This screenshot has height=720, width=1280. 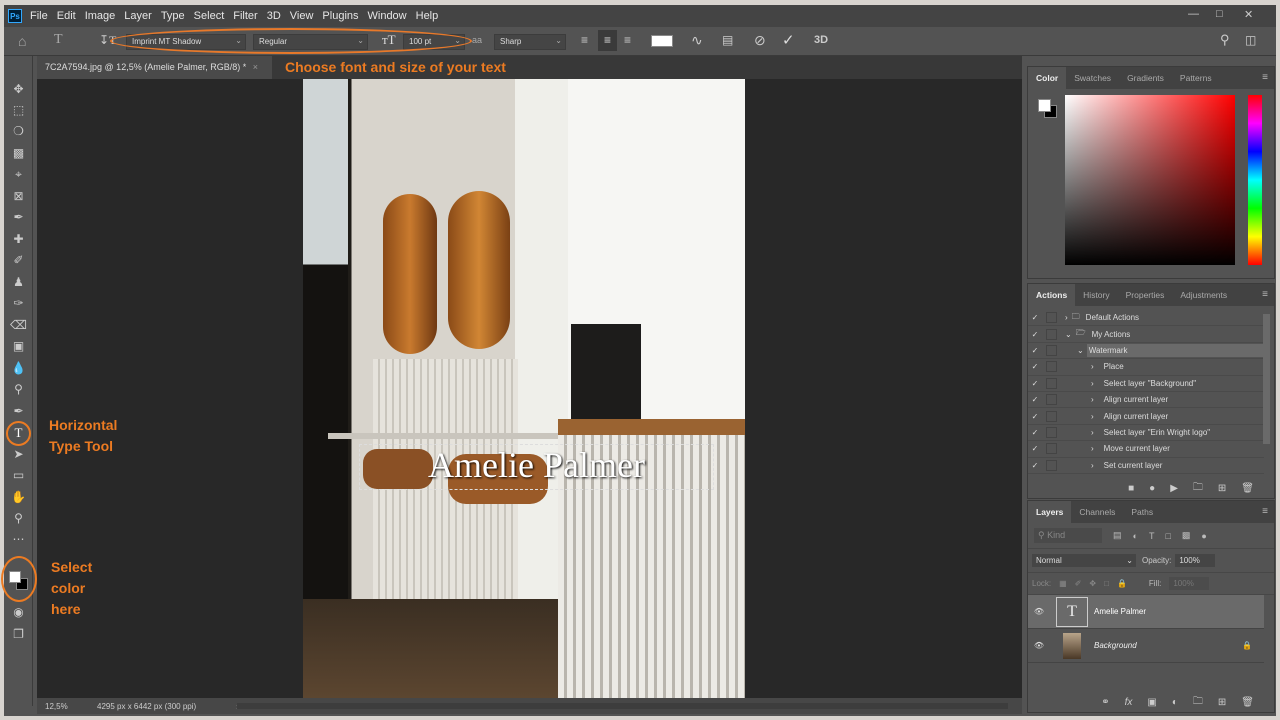 What do you see at coordinates (1097, 512) in the screenshot?
I see `tab-channels: Channels` at bounding box center [1097, 512].